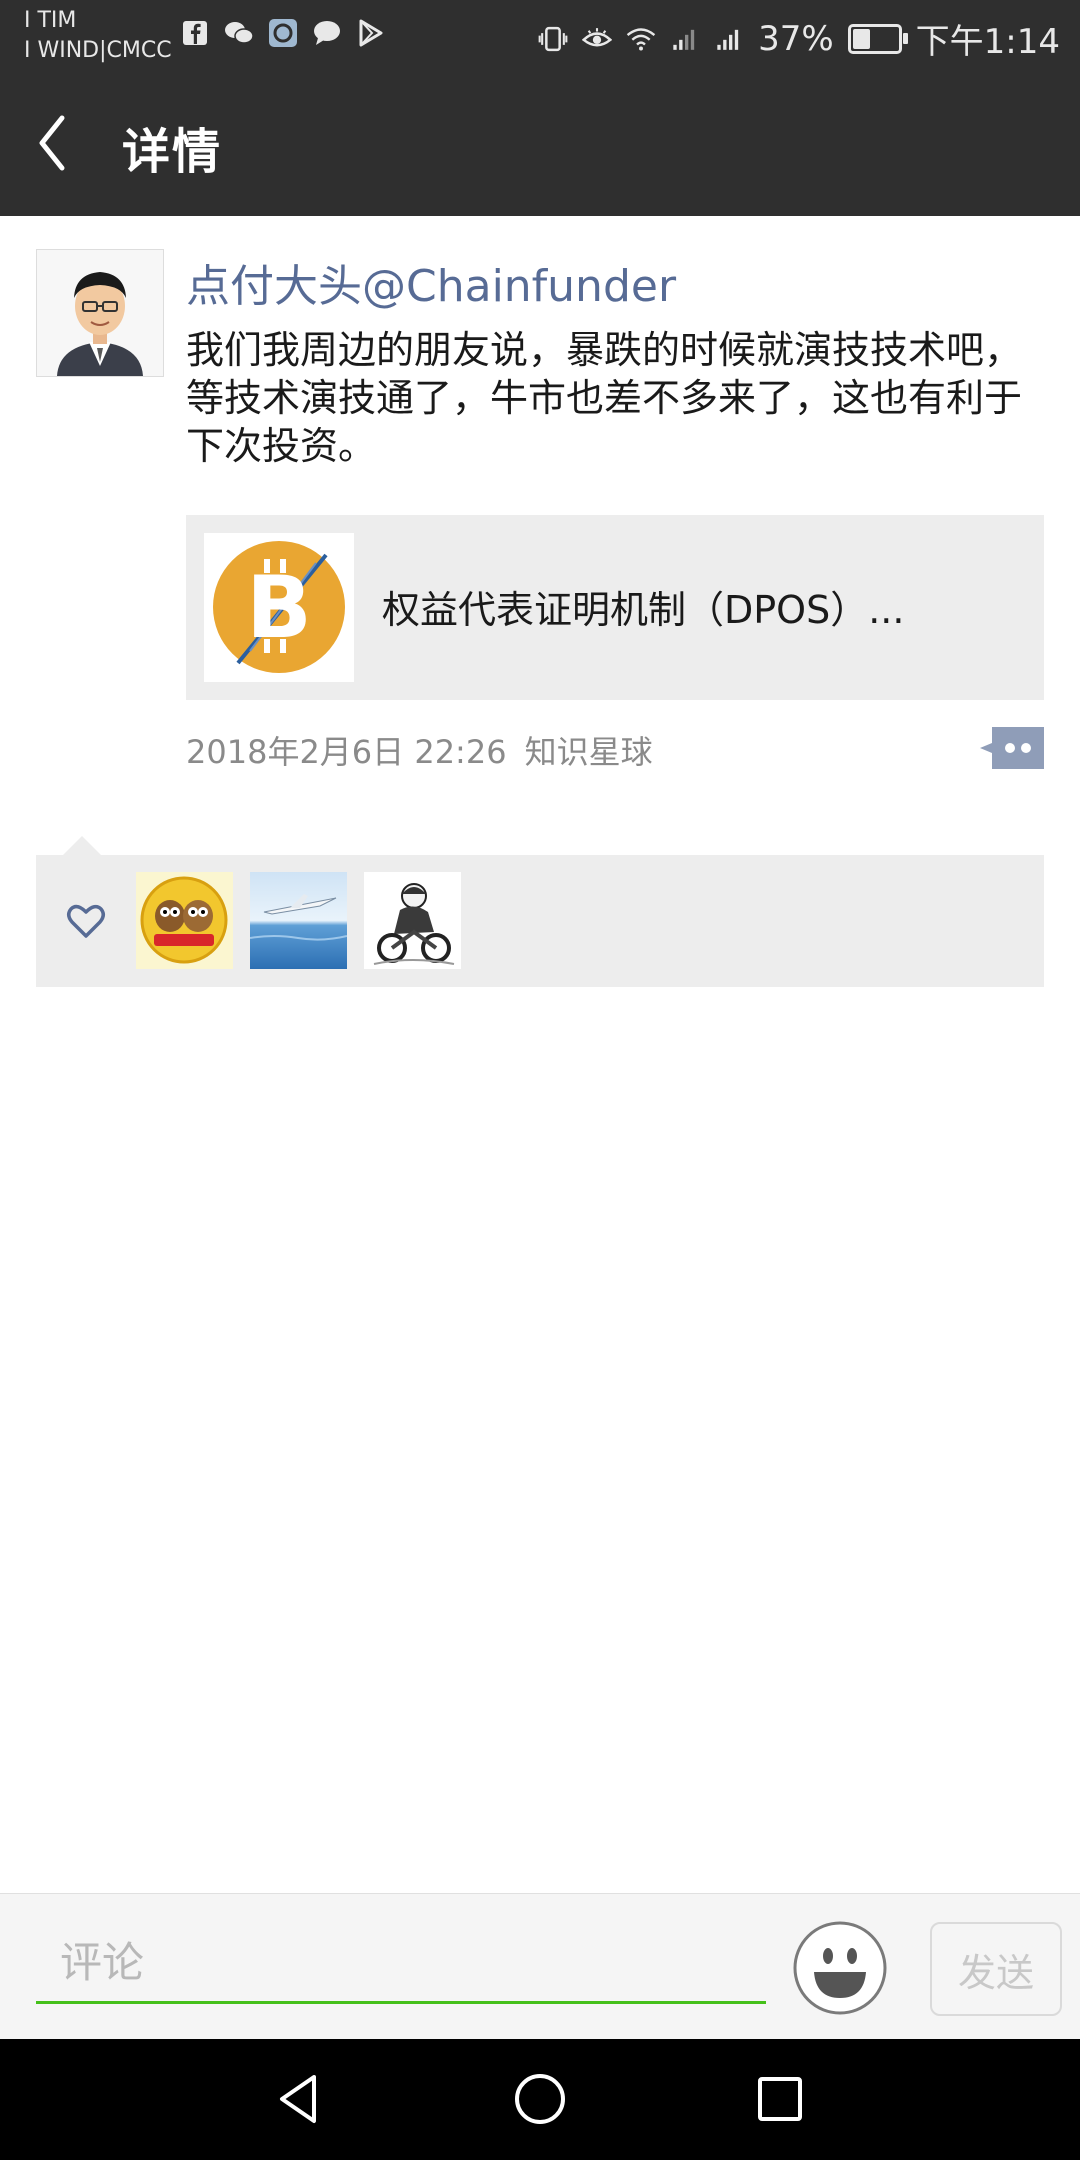 This screenshot has height=2160, width=1080. What do you see at coordinates (52, 143) in the screenshot?
I see `back-arrow-icon` at bounding box center [52, 143].